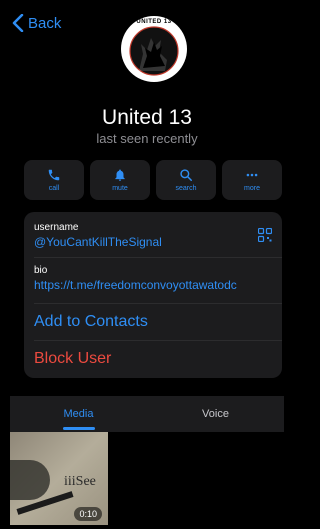 The height and width of the screenshot is (529, 320). I want to click on back-label: Back, so click(45, 23).